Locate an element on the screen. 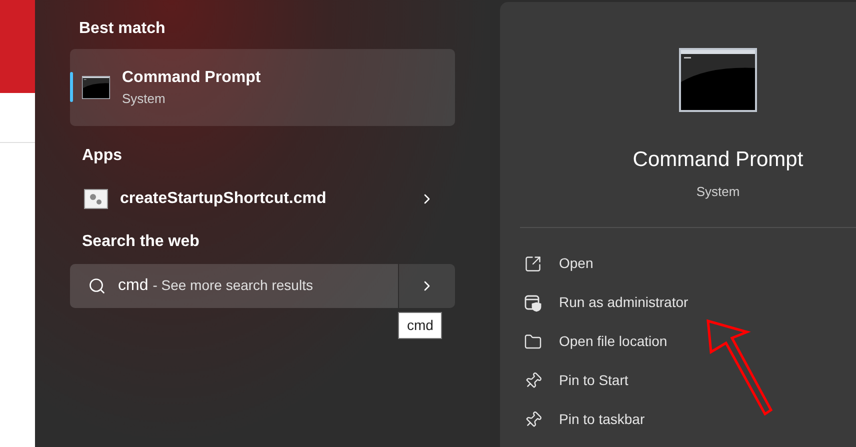 The image size is (856, 447). folder-icon is located at coordinates (533, 341).